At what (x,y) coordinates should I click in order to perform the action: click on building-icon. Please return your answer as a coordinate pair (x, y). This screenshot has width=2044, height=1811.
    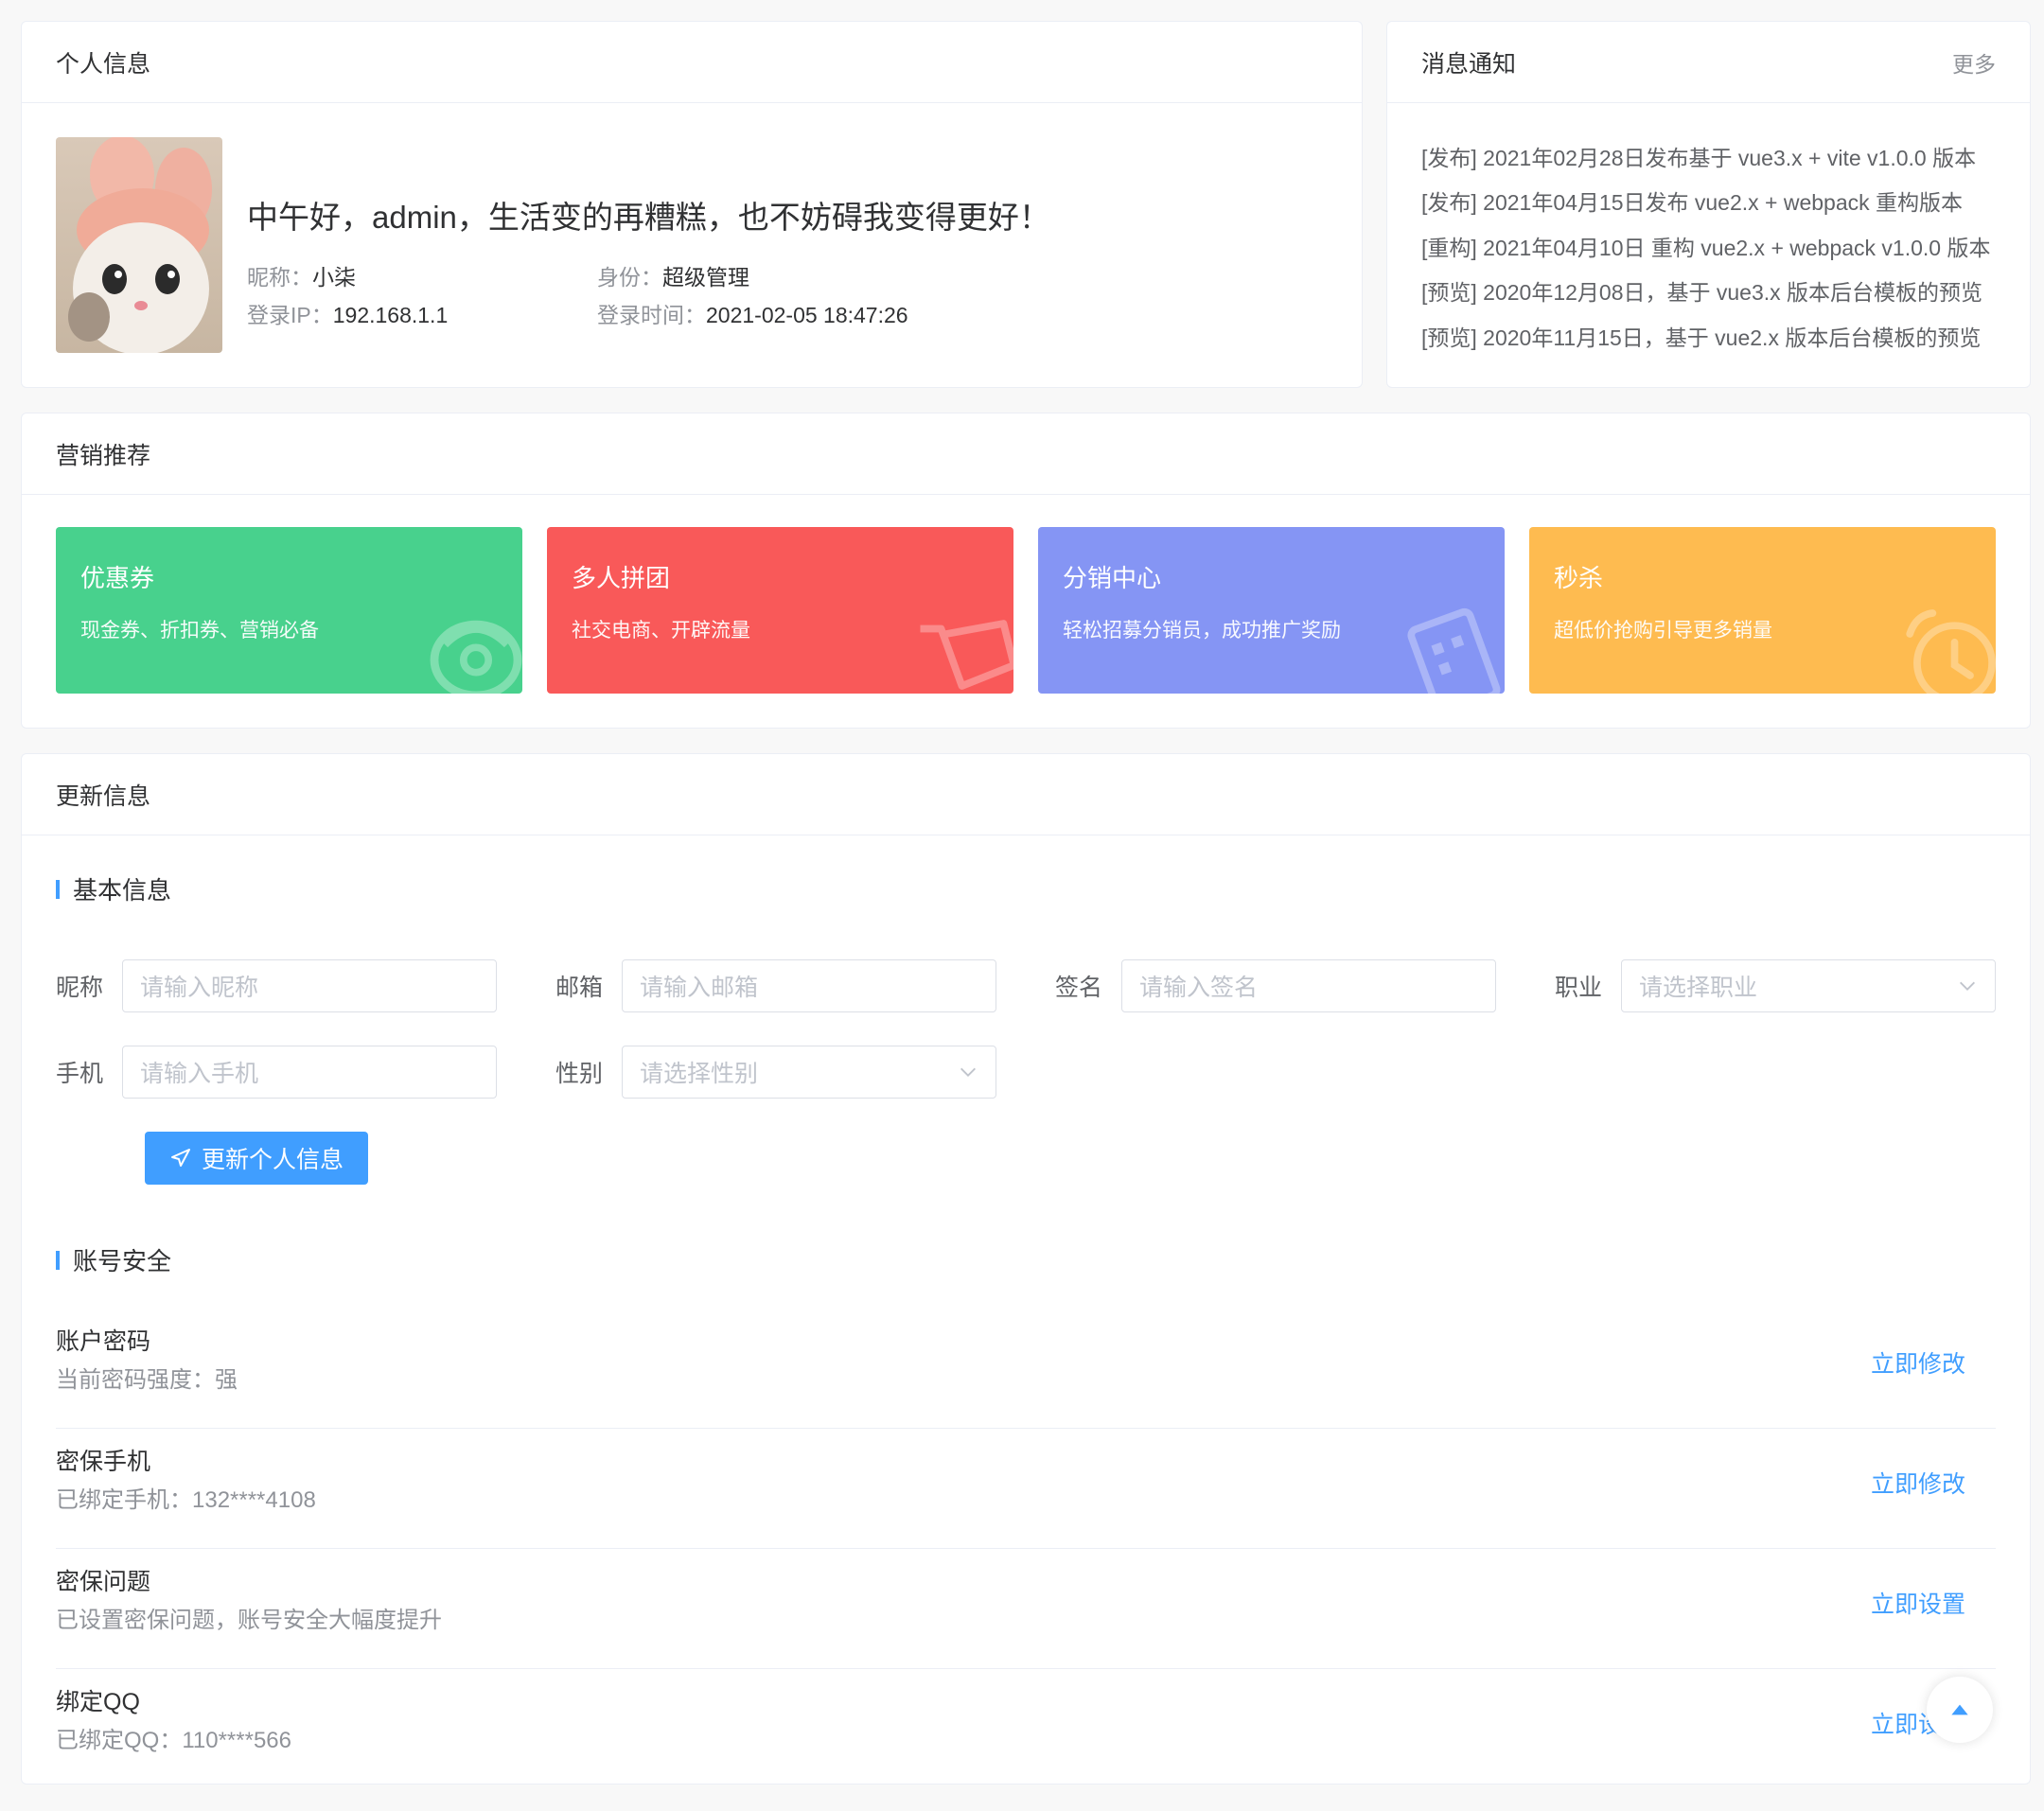
    Looking at the image, I should click on (1454, 650).